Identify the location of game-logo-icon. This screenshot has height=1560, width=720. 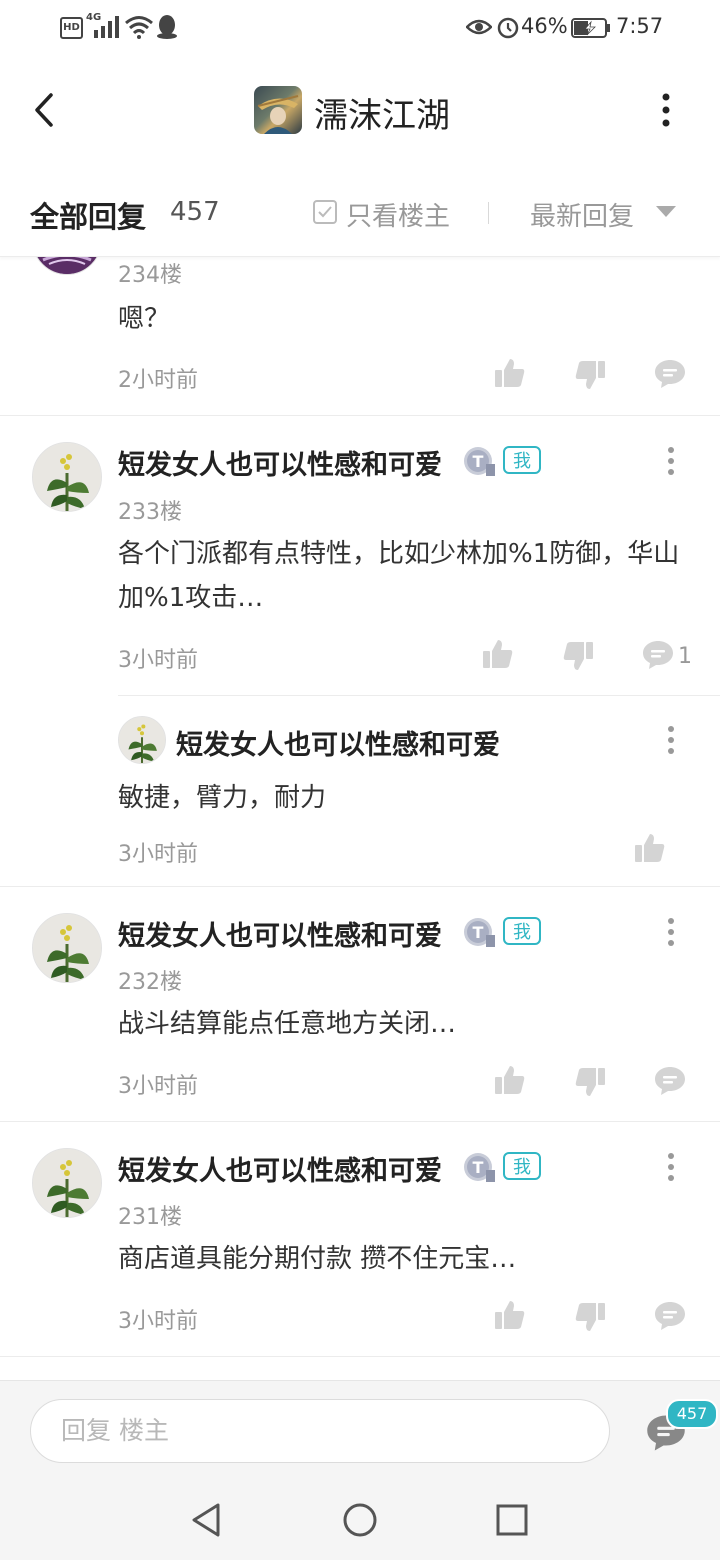
(278, 110).